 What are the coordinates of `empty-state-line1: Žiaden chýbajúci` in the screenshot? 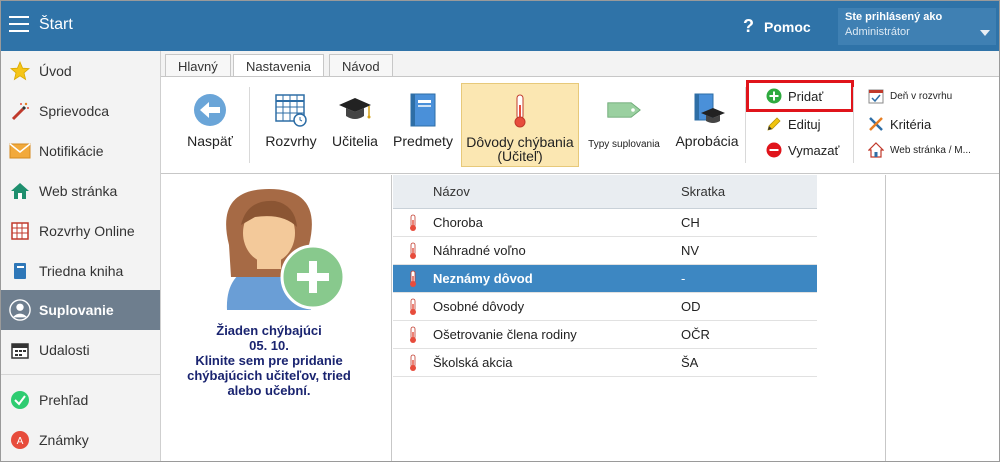 It's located at (269, 330).